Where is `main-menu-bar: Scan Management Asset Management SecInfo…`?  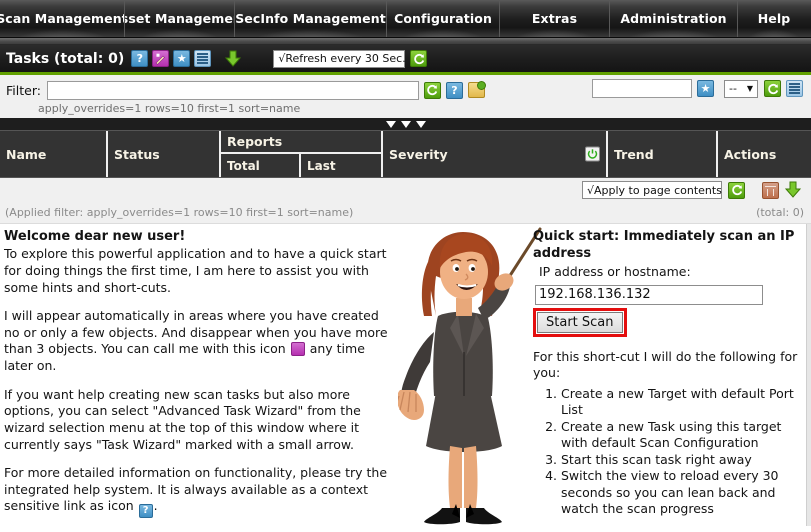 main-menu-bar: Scan Management Asset Management SecInfo… is located at coordinates (405, 19).